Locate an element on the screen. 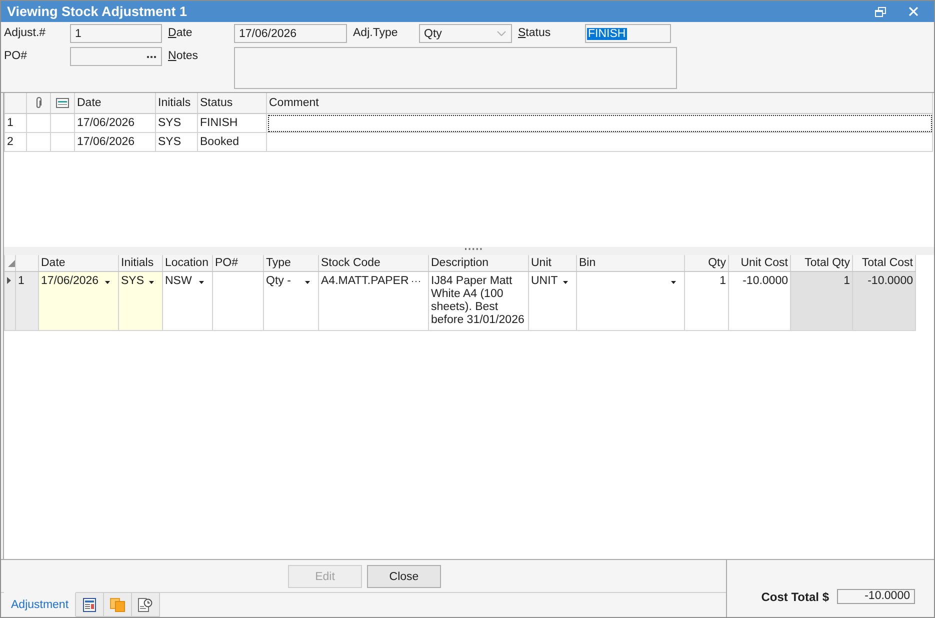 Image resolution: width=935 pixels, height=618 pixels. tab: Adjustment is located at coordinates (40, 604).